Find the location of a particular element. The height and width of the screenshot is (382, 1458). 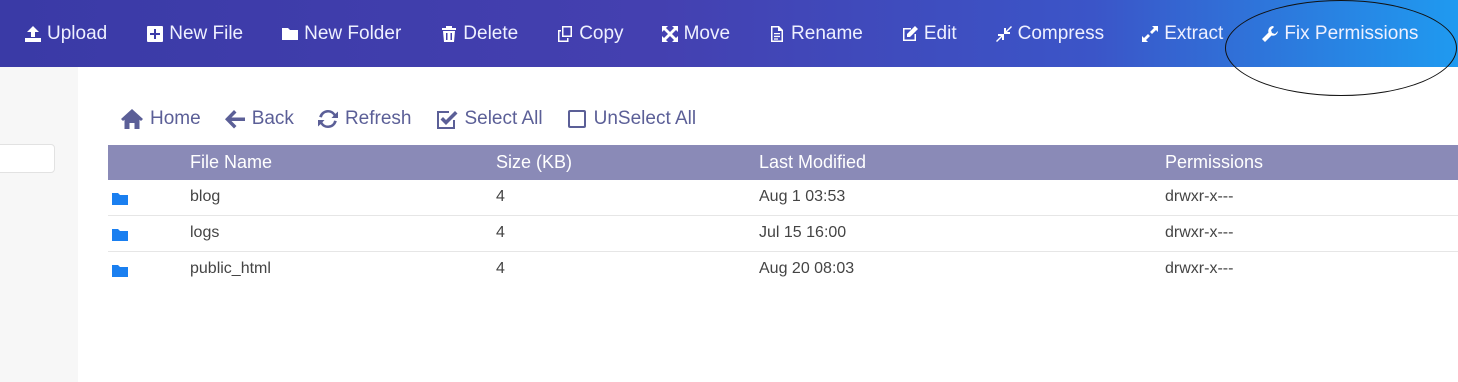

back-label: Back is located at coordinates (272, 118).